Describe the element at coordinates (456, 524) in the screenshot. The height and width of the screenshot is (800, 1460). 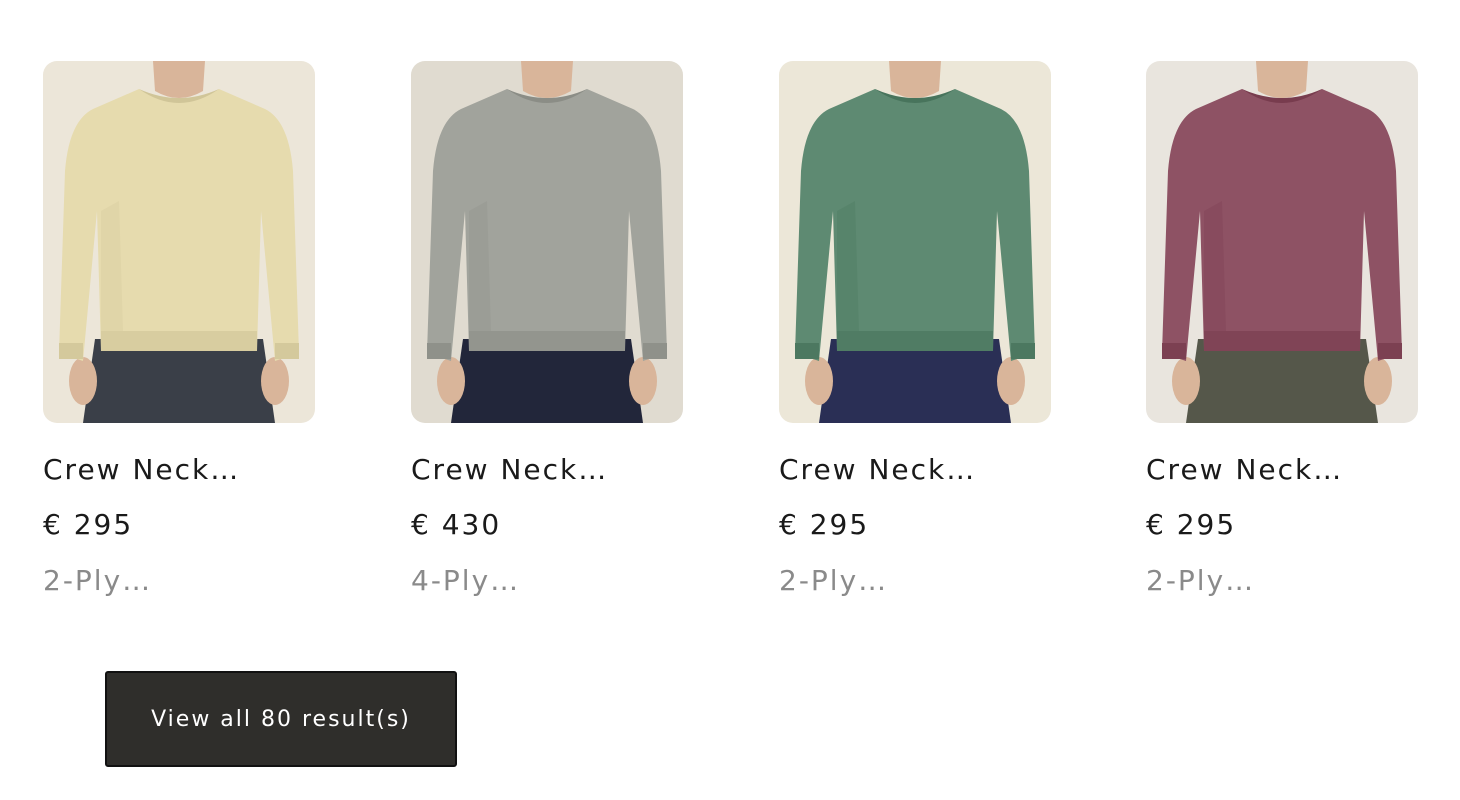
I see `product-price: € 430` at that location.